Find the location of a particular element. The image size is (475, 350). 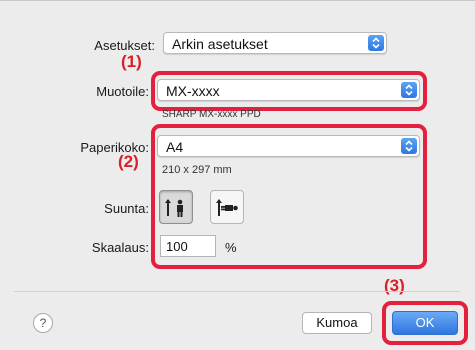

format-popup: MX-xxxx is located at coordinates (288, 90).